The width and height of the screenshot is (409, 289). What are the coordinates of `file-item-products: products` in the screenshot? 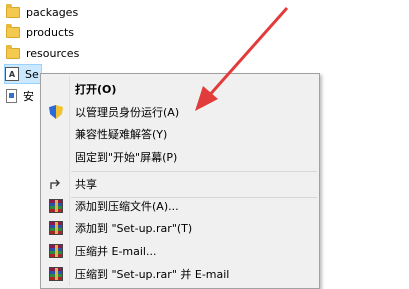 It's located at (86, 32).